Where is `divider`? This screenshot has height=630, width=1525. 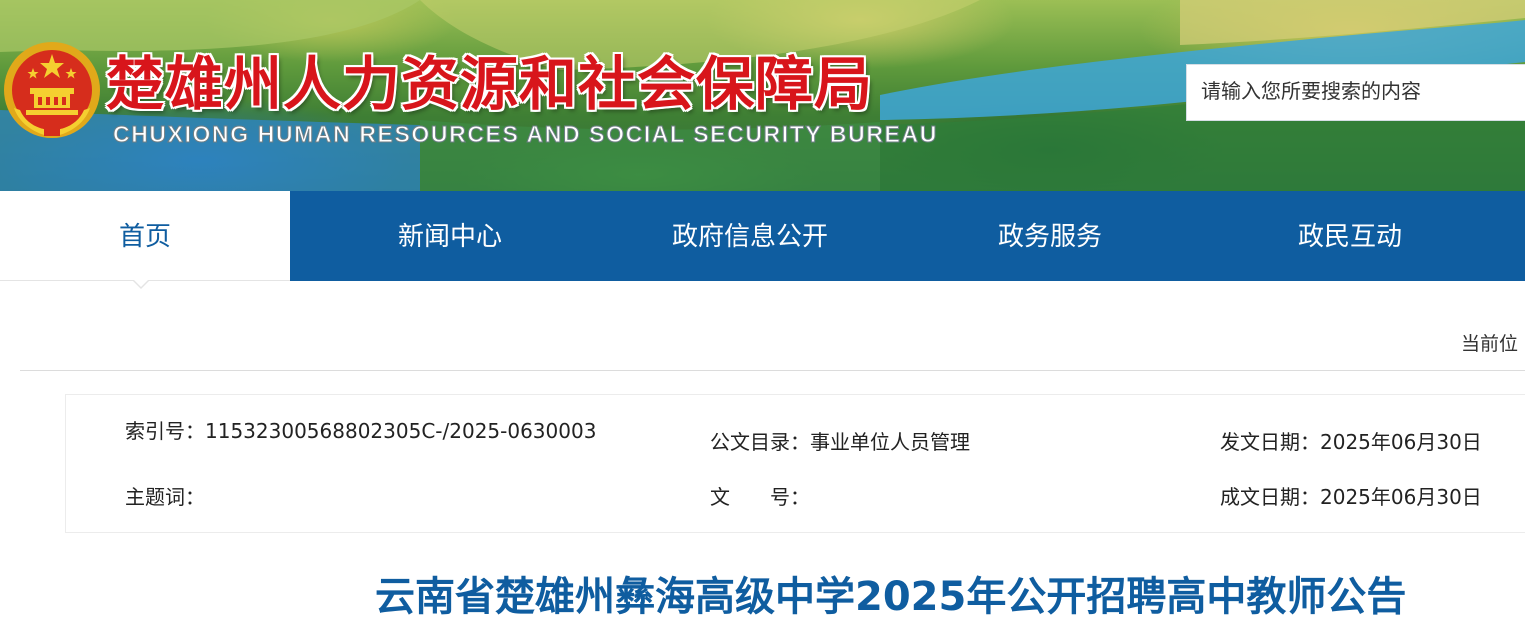 divider is located at coordinates (772, 370).